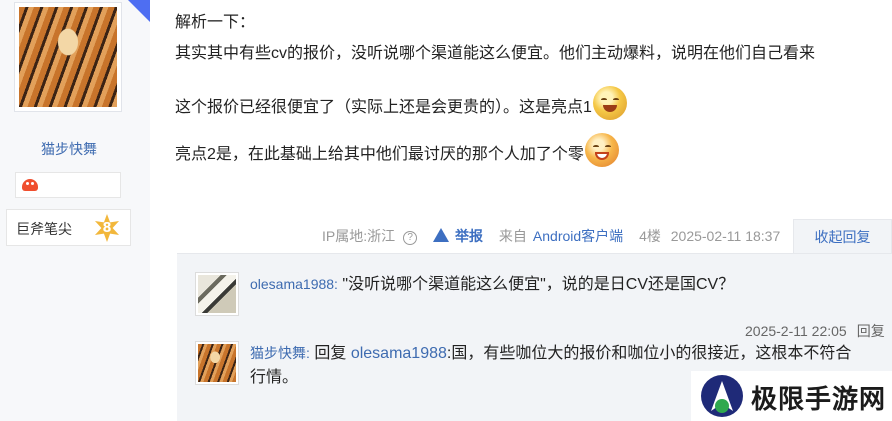  What do you see at coordinates (564, 236) in the screenshot?
I see `client-source: 来自 Android客户端` at bounding box center [564, 236].